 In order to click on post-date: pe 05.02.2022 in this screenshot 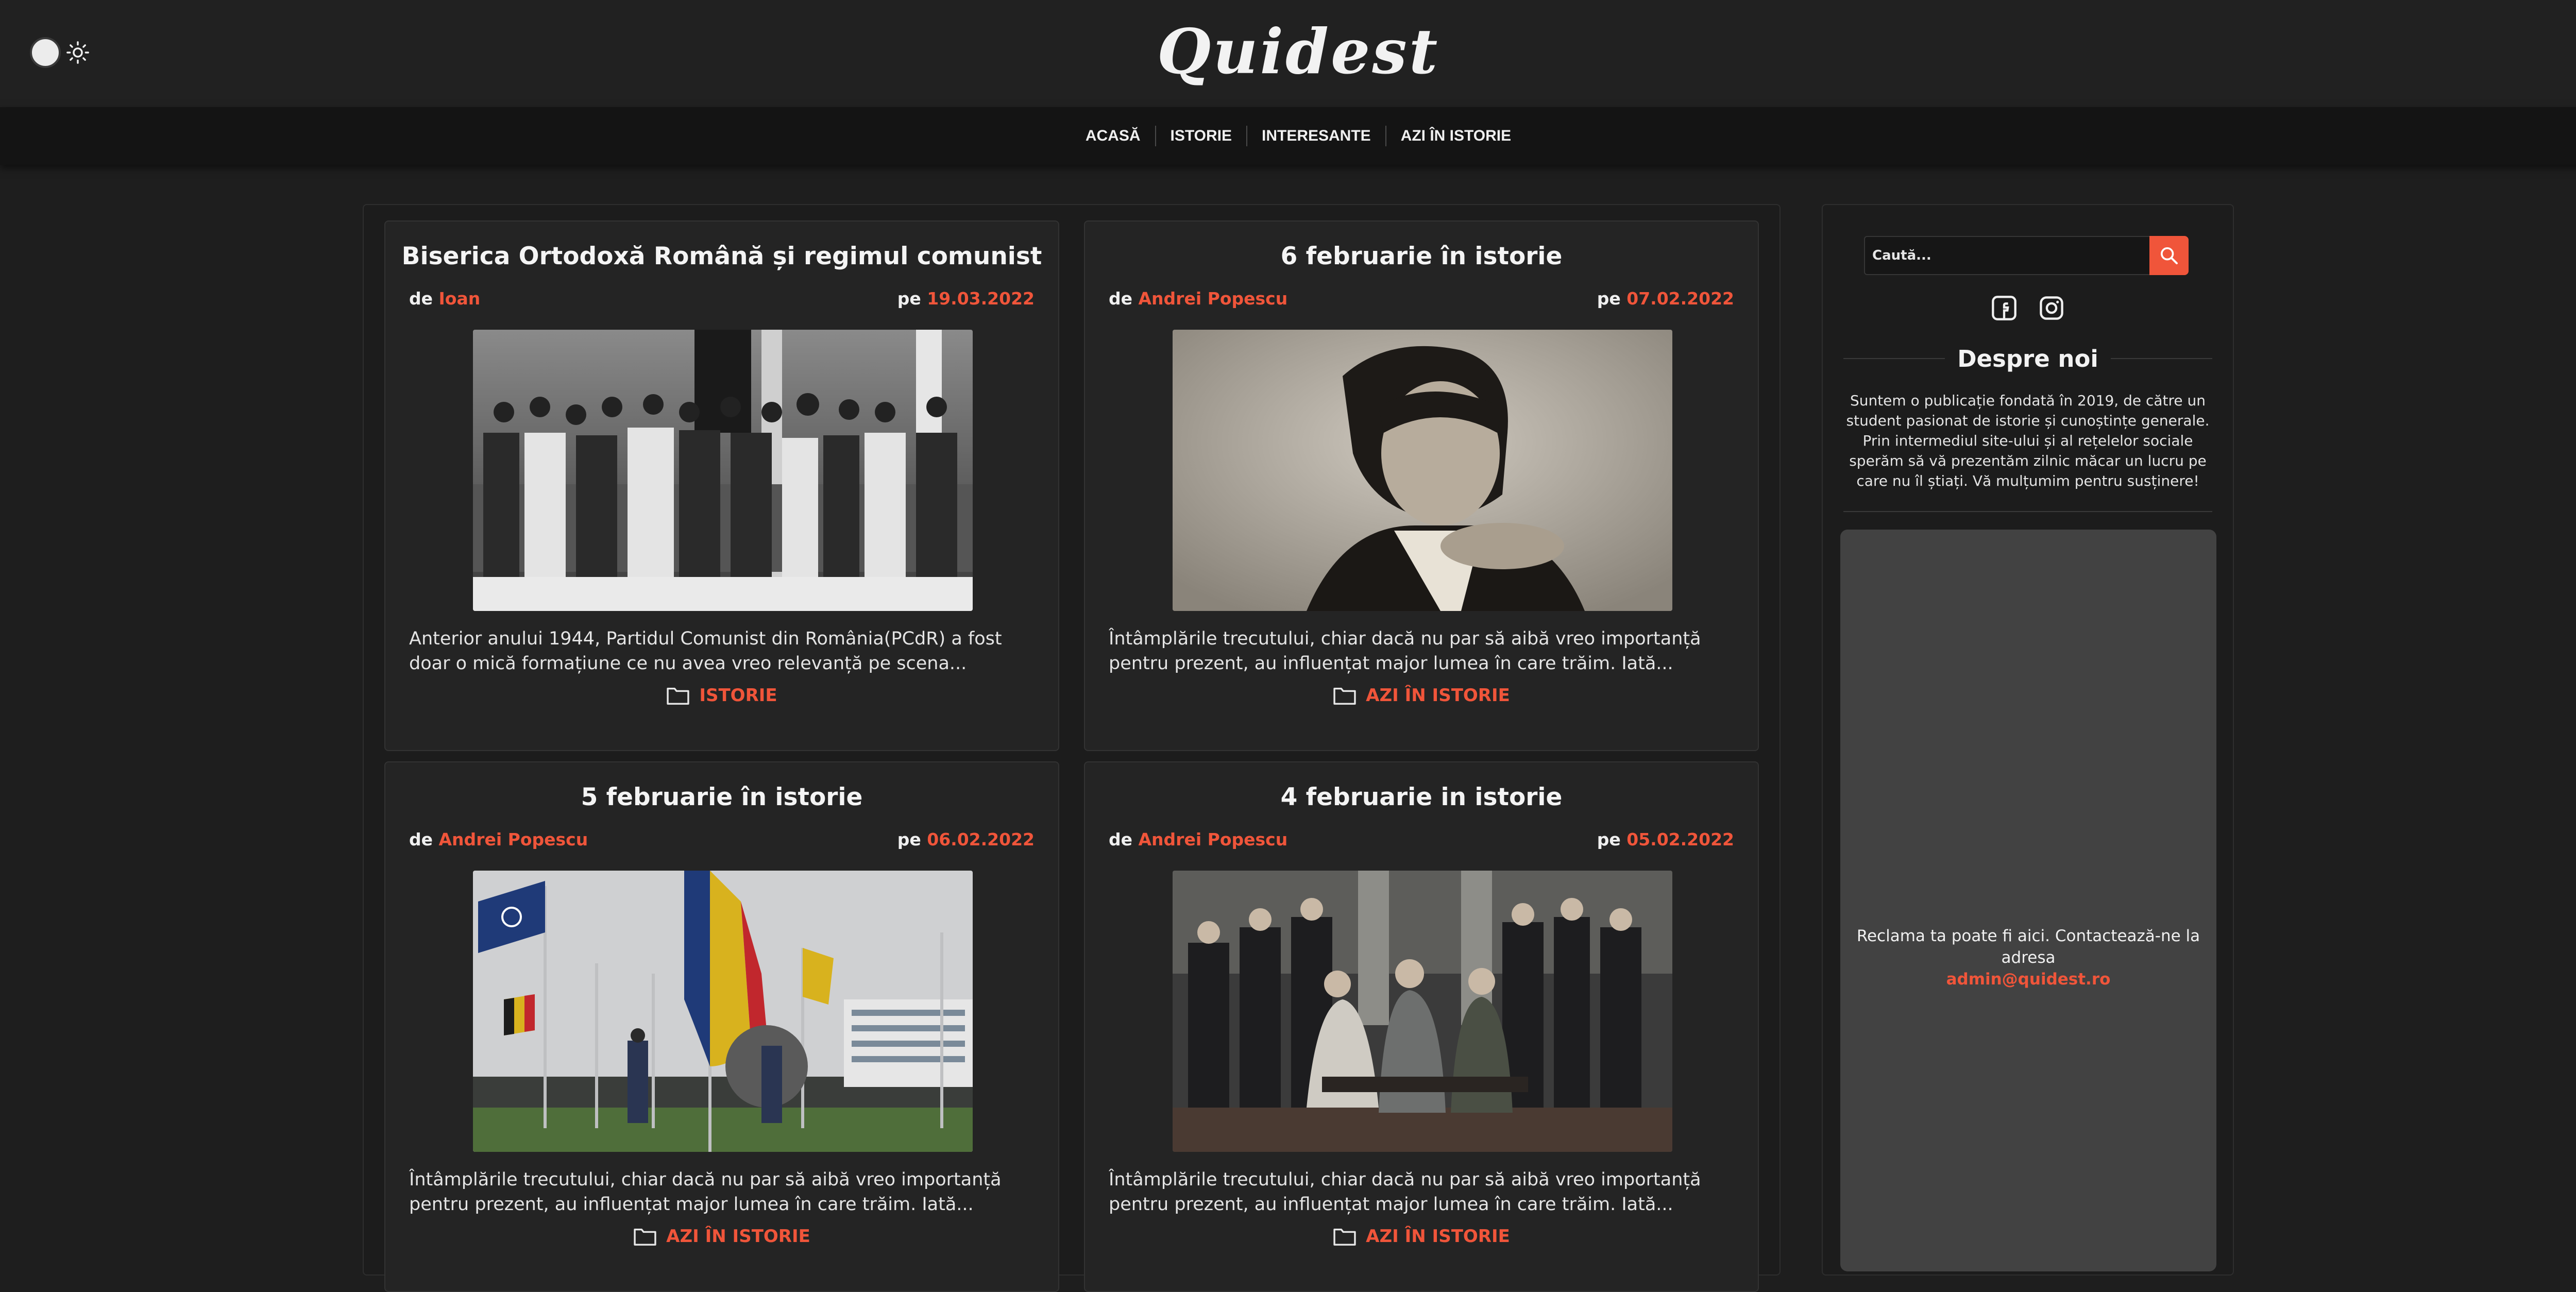, I will do `click(1665, 839)`.